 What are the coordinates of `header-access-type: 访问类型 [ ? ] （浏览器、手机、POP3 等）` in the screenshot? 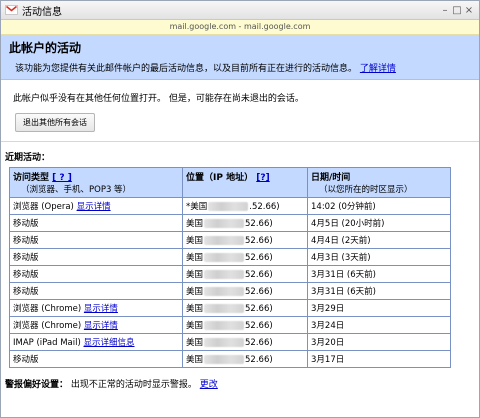 It's located at (96, 182).